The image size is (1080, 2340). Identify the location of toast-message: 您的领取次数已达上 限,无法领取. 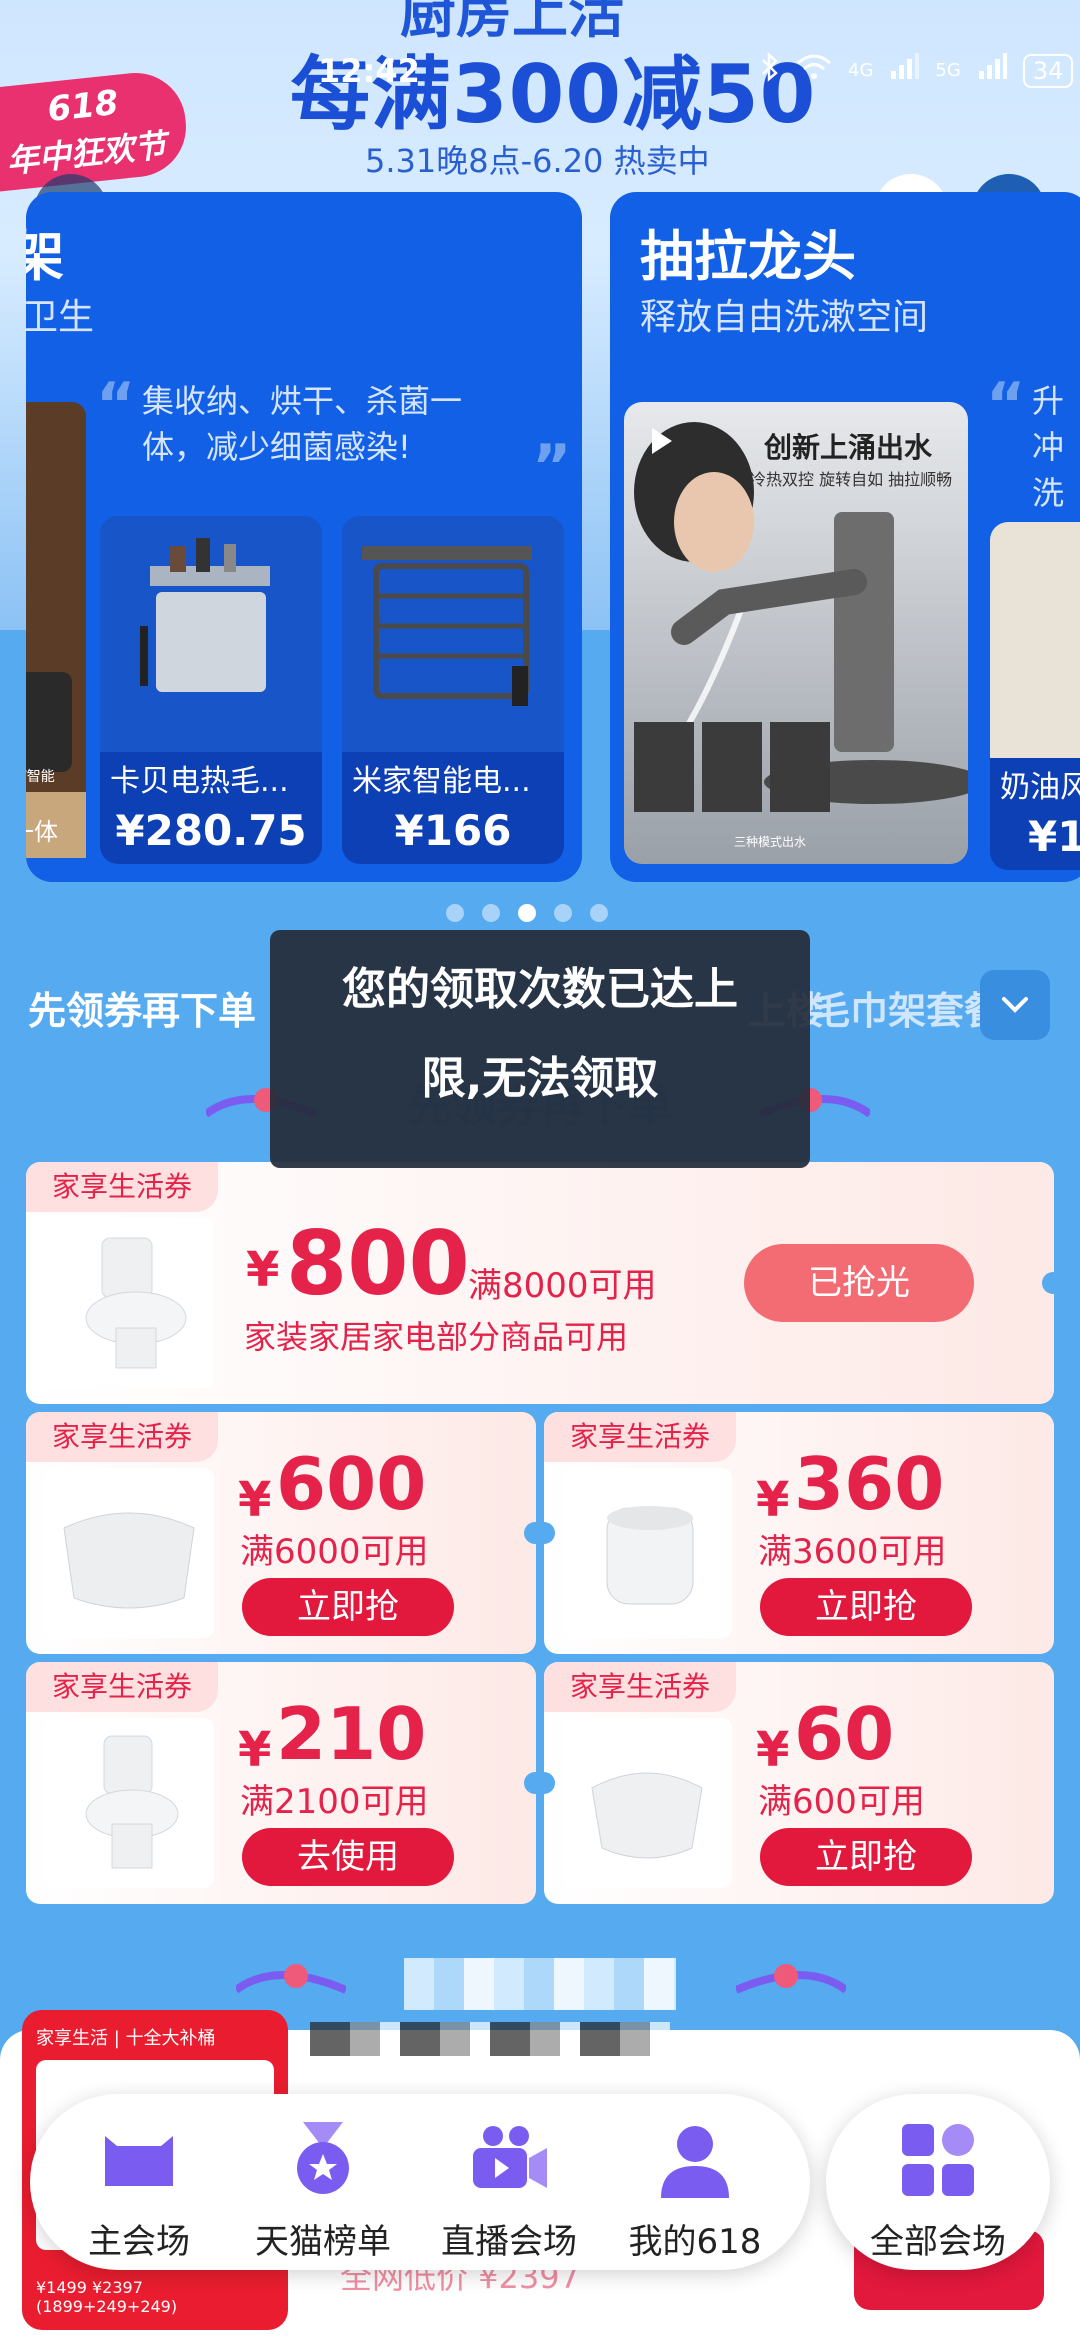
(540, 1049).